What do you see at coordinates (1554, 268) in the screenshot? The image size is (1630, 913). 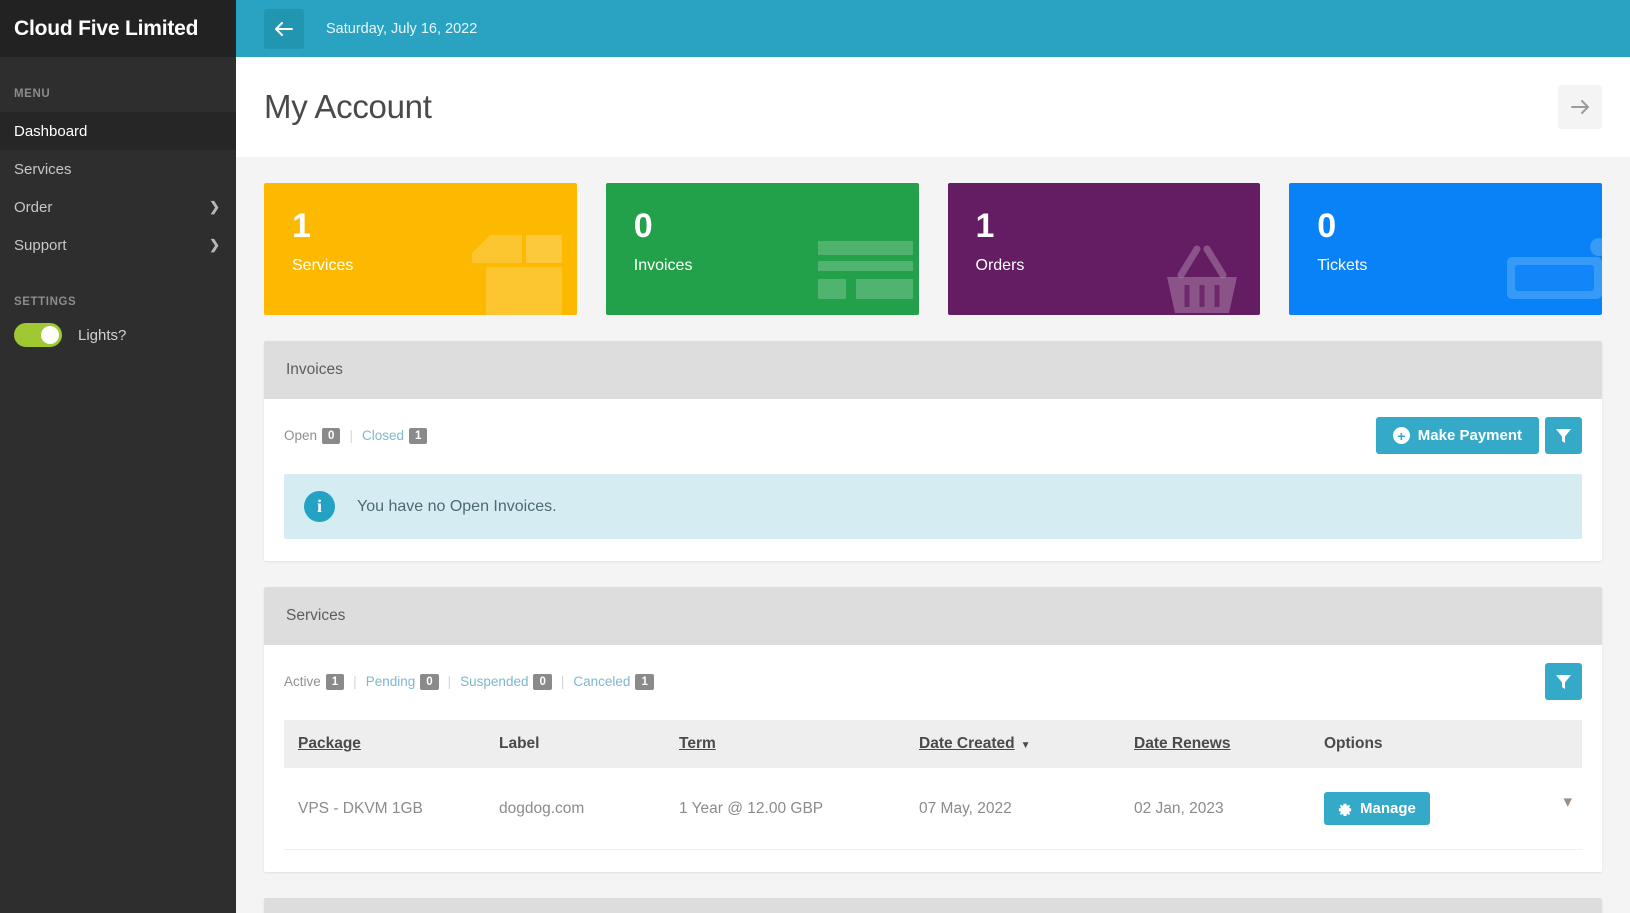 I see `ticket-icon` at bounding box center [1554, 268].